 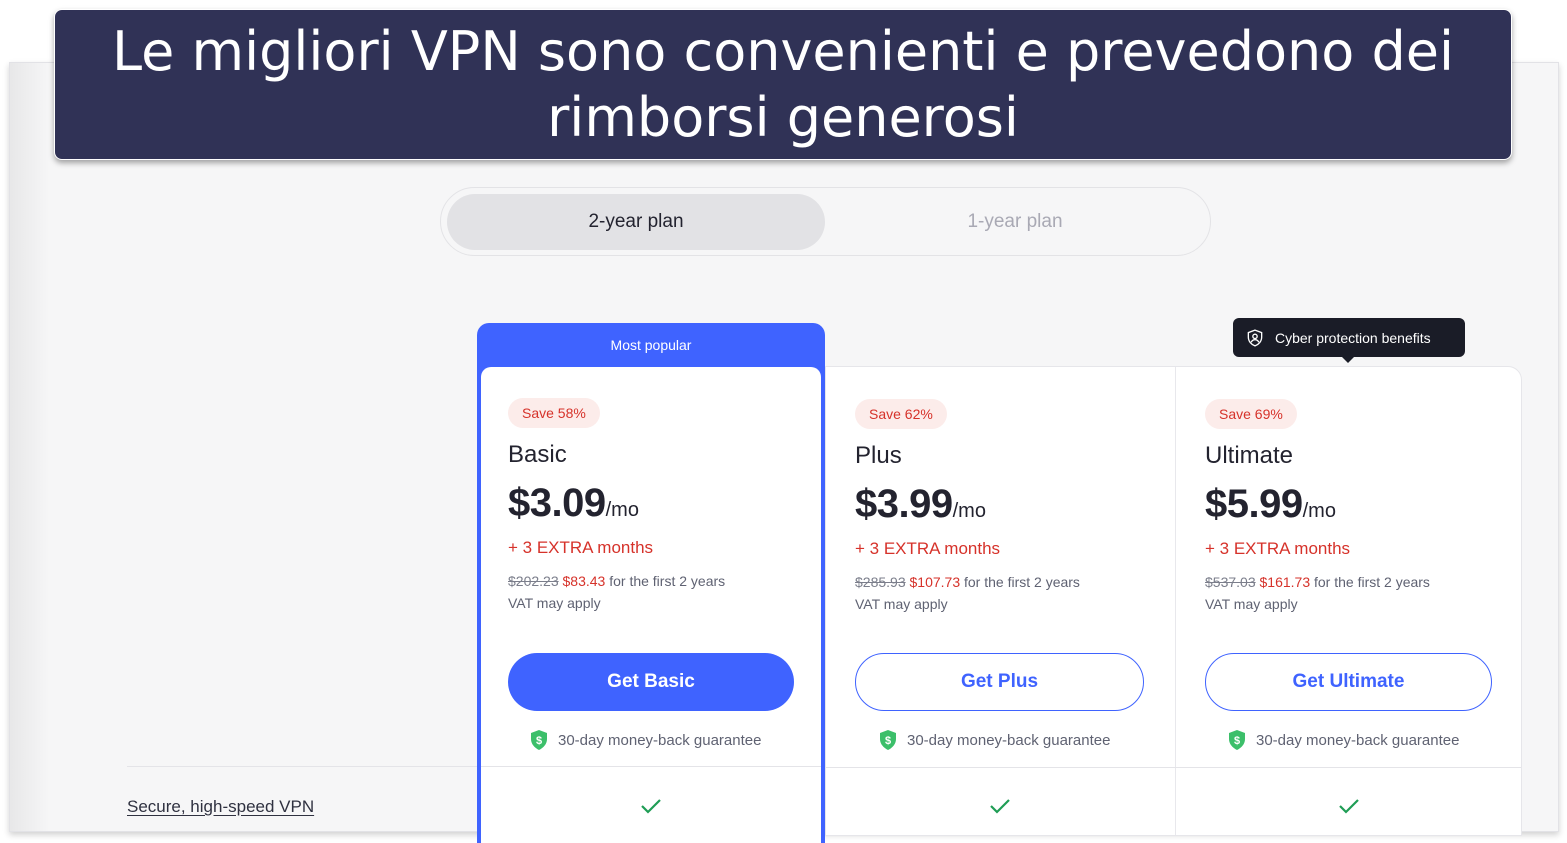 I want to click on plan-name: Basic, so click(x=537, y=454).